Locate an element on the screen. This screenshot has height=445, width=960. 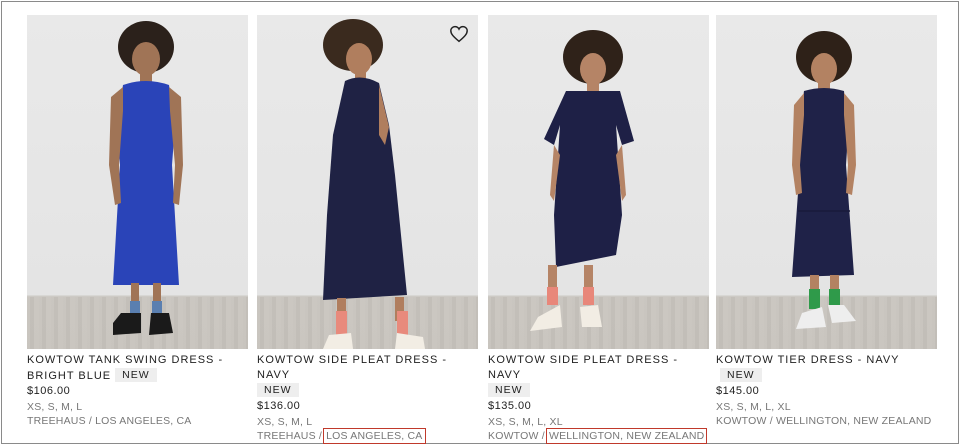
product-price: $145.00 is located at coordinates (738, 391).